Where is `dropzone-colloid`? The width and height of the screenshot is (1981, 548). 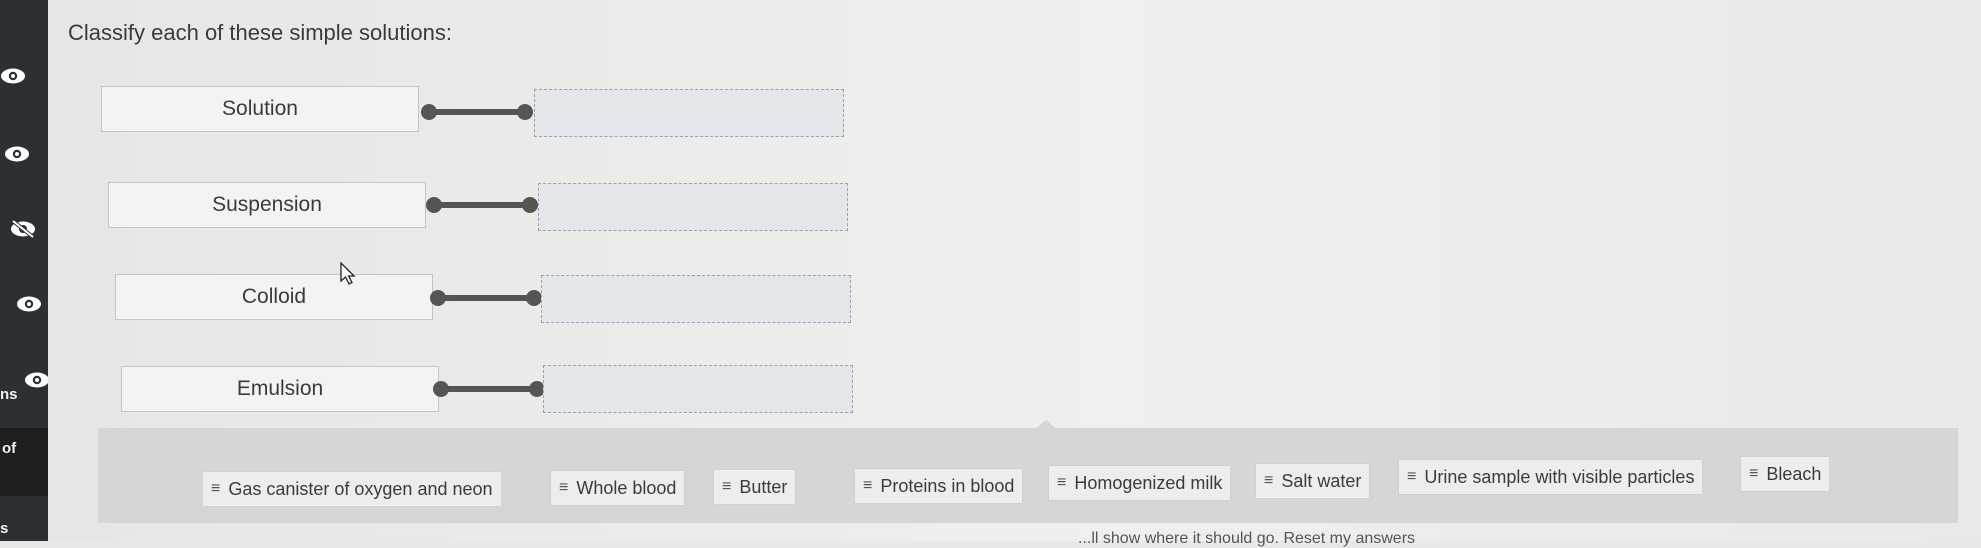
dropzone-colloid is located at coordinates (696, 299).